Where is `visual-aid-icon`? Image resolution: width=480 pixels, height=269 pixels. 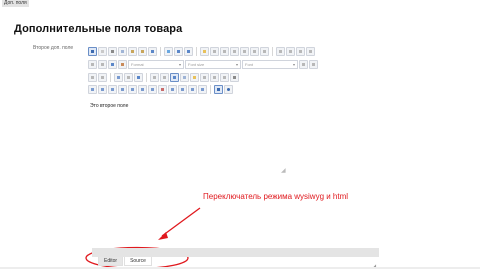 visual-aid-icon is located at coordinates (162, 89).